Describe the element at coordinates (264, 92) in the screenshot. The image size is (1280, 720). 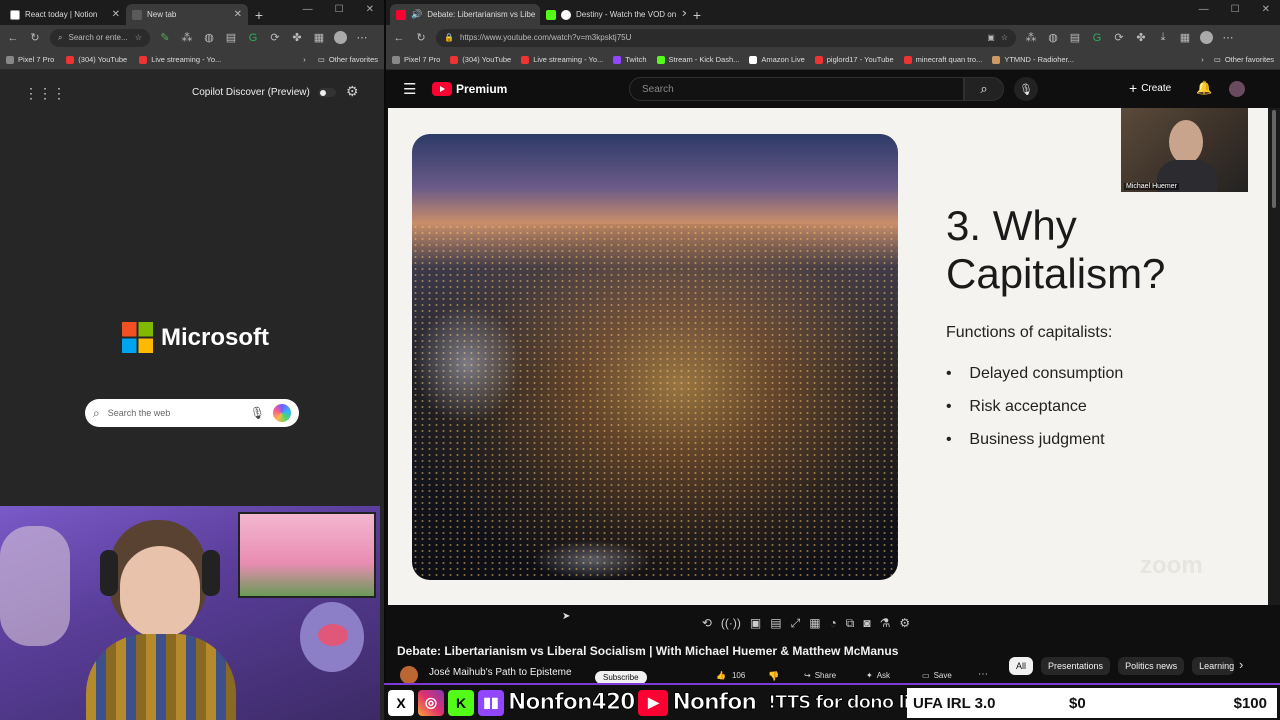
I see `copilot-discover-toggle: Copilot Discover (Preview)` at that location.